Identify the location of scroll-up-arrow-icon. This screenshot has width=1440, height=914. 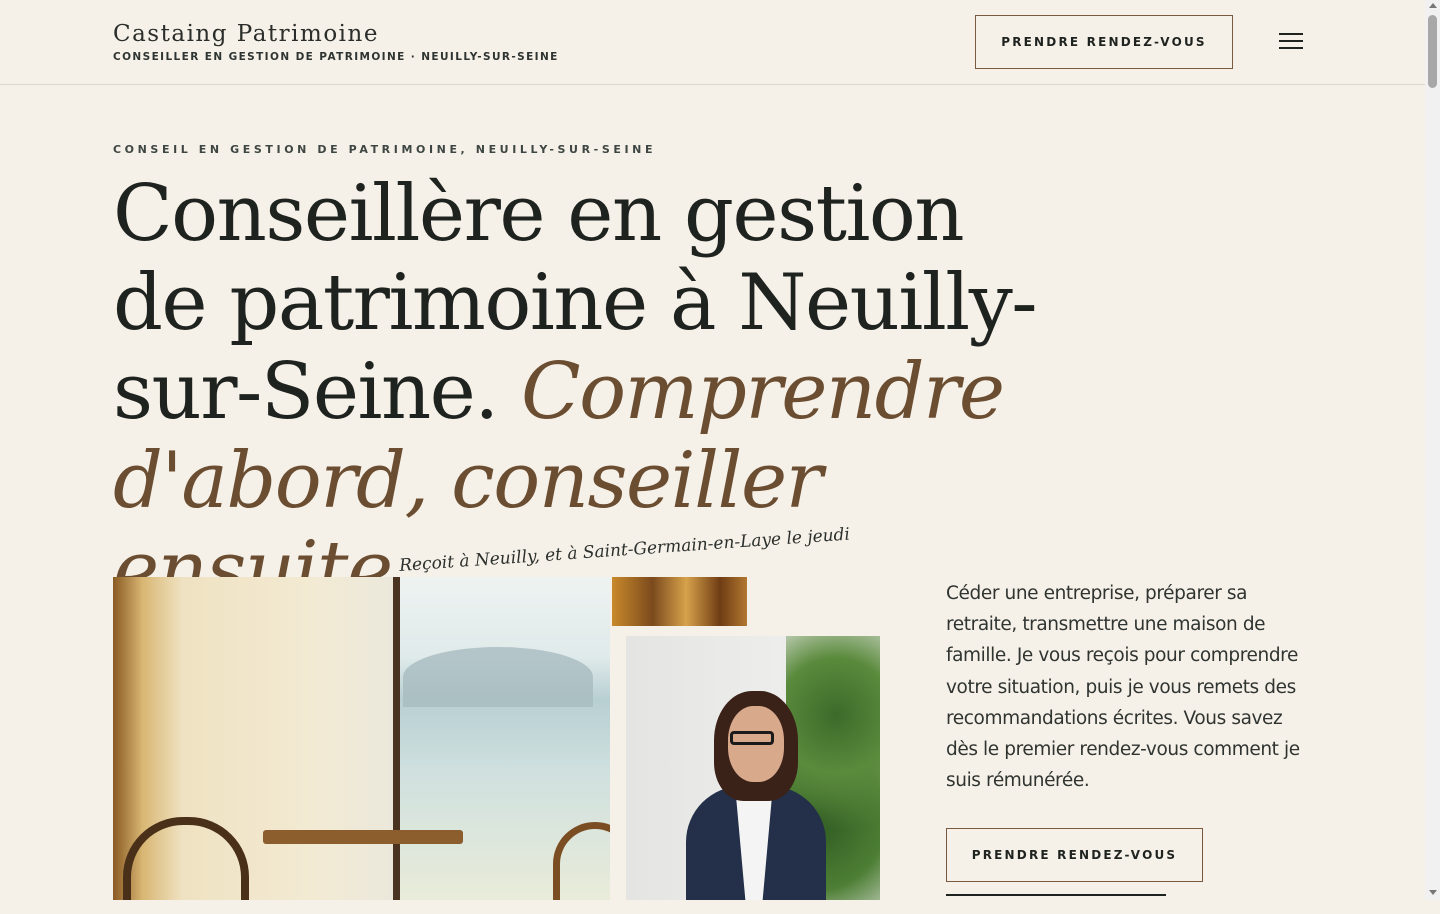
(1433, 5).